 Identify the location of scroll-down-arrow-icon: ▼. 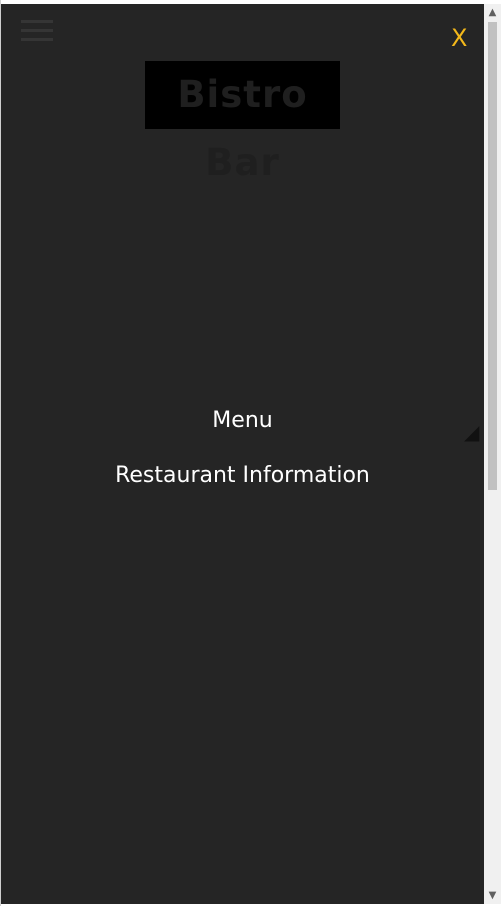
(492, 895).